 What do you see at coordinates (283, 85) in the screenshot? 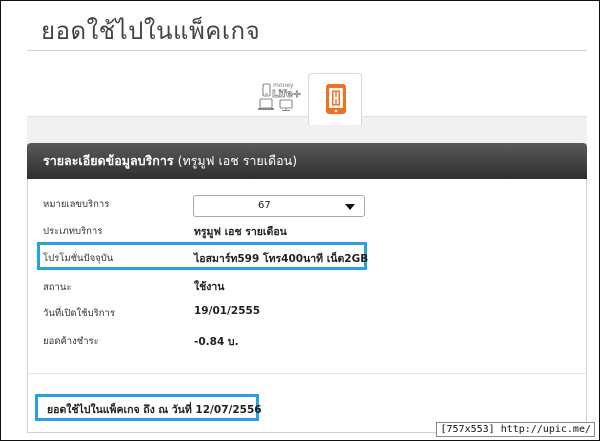
I see `tab-money-label: money` at bounding box center [283, 85].